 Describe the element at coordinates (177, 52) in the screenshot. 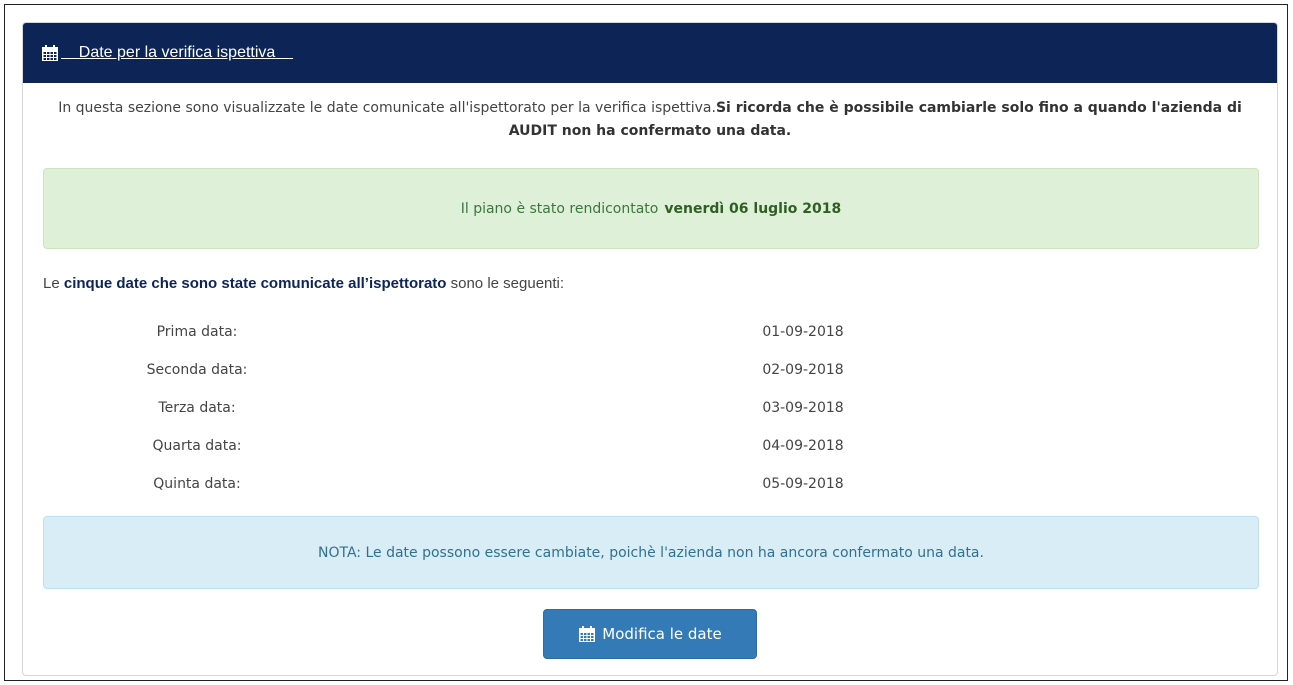

I see `panel-title: Date per la verifica ispettiva` at that location.